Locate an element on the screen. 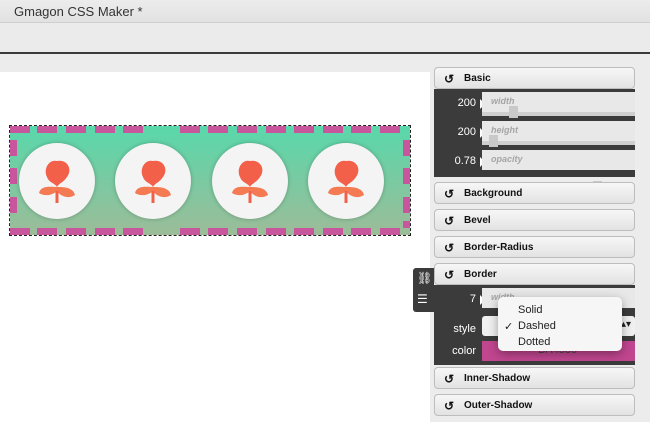 The image size is (650, 422). section-background-label: Background is located at coordinates (493, 193).